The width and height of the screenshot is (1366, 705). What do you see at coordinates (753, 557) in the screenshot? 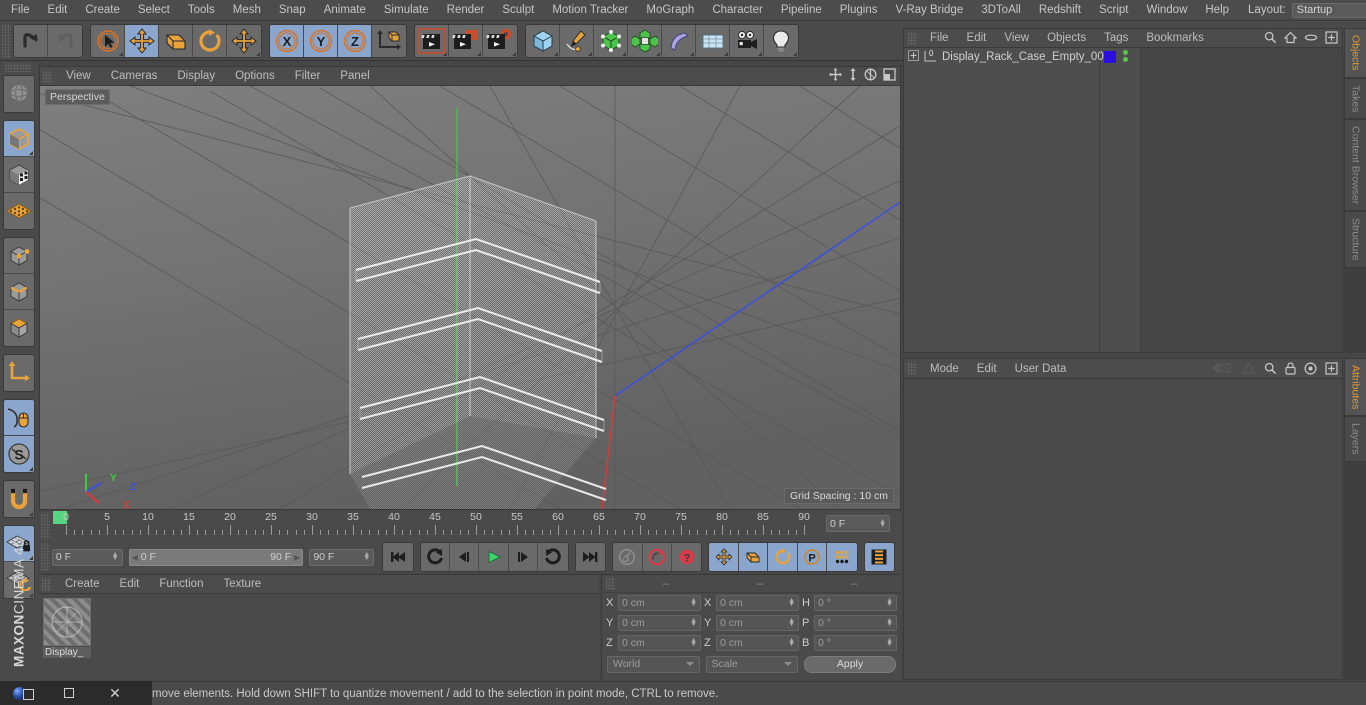
I see `record-scale-button` at bounding box center [753, 557].